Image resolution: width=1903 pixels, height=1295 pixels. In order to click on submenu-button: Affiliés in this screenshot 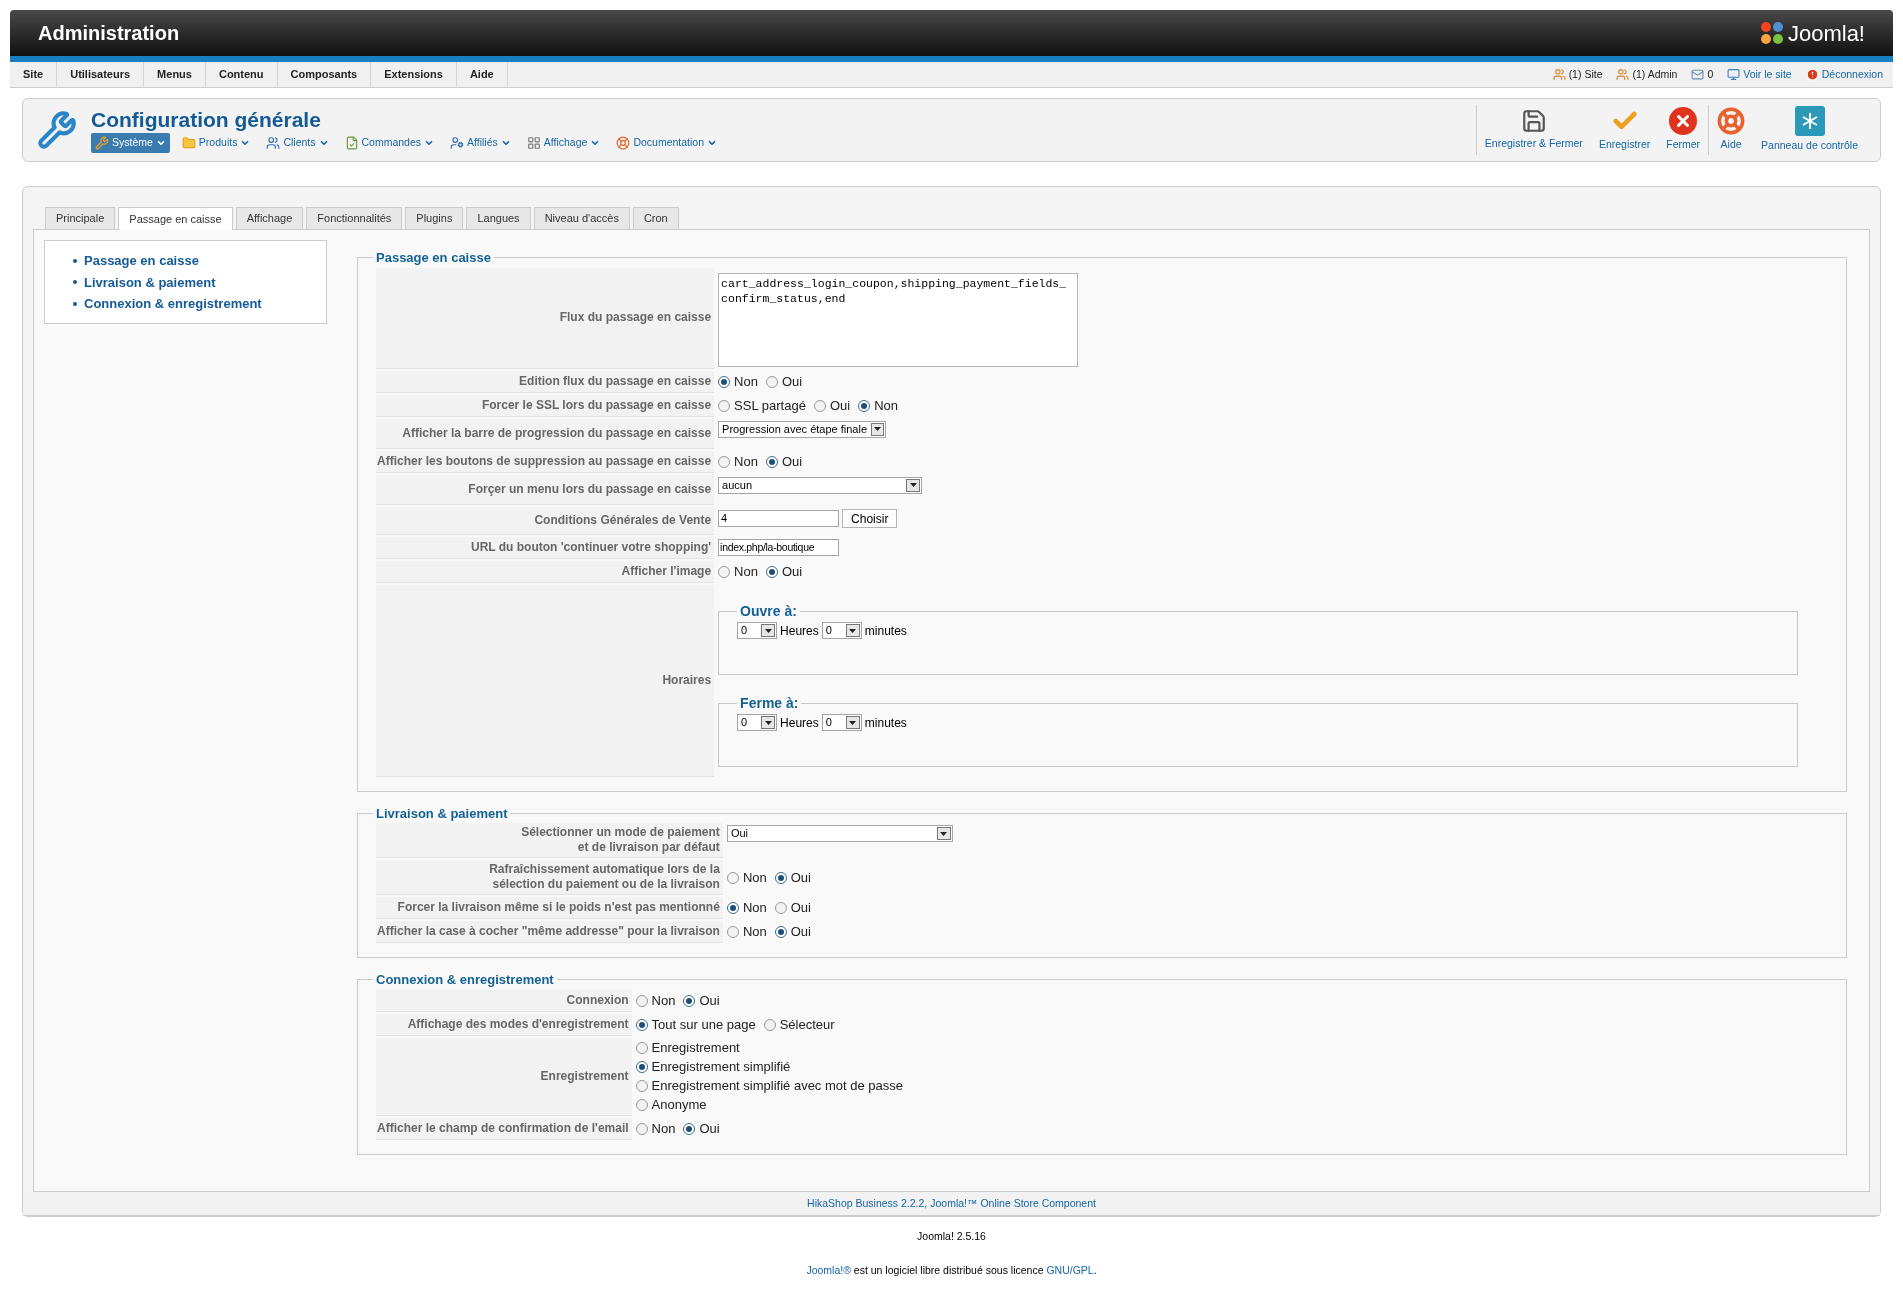, I will do `click(480, 143)`.